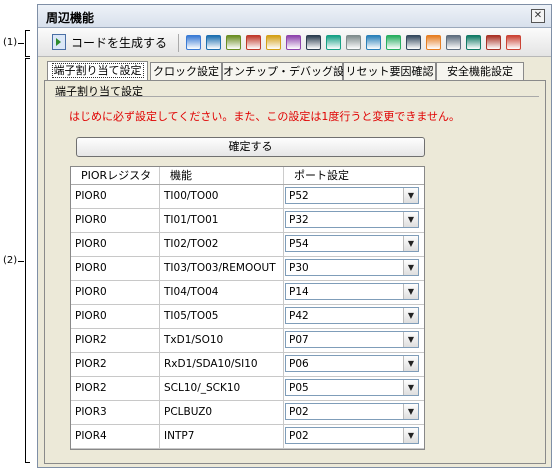  I want to click on reset-icon, so click(513, 42).